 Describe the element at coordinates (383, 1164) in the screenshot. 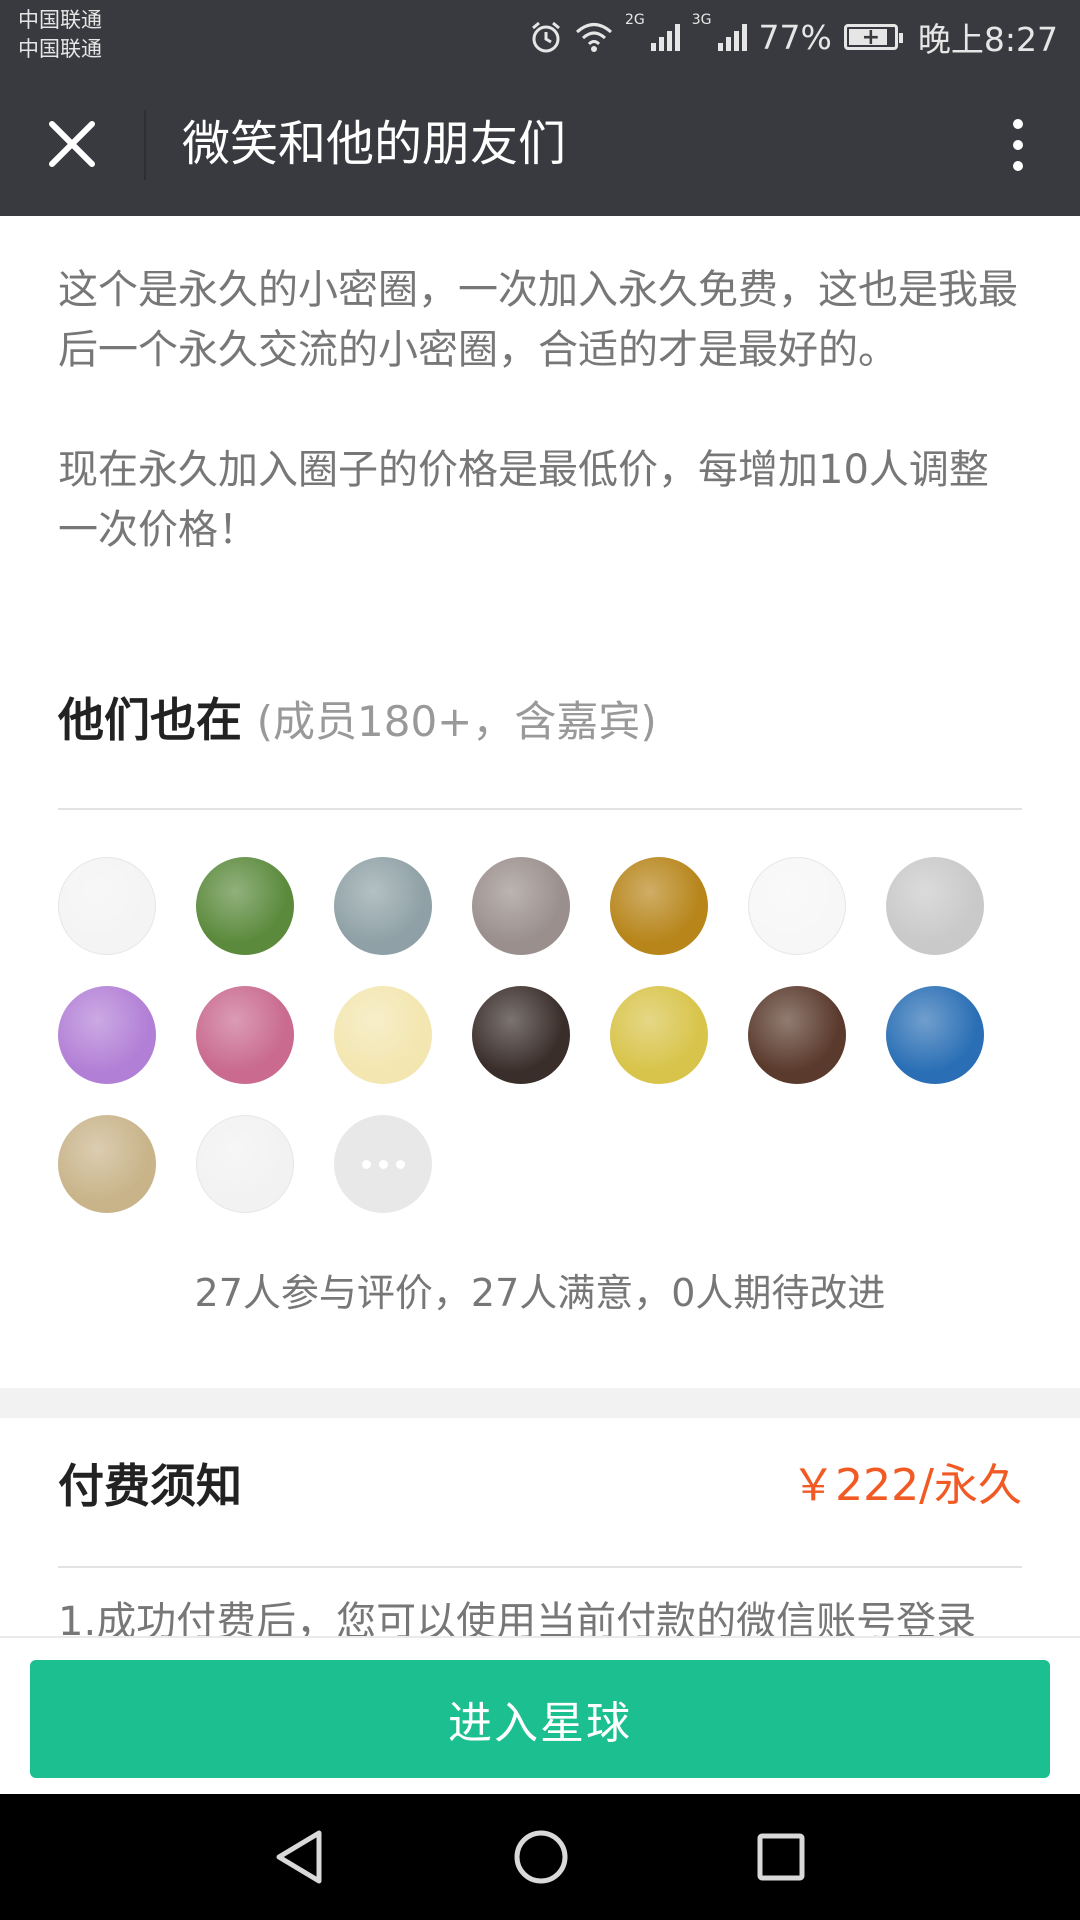

I see `more-members-button` at that location.